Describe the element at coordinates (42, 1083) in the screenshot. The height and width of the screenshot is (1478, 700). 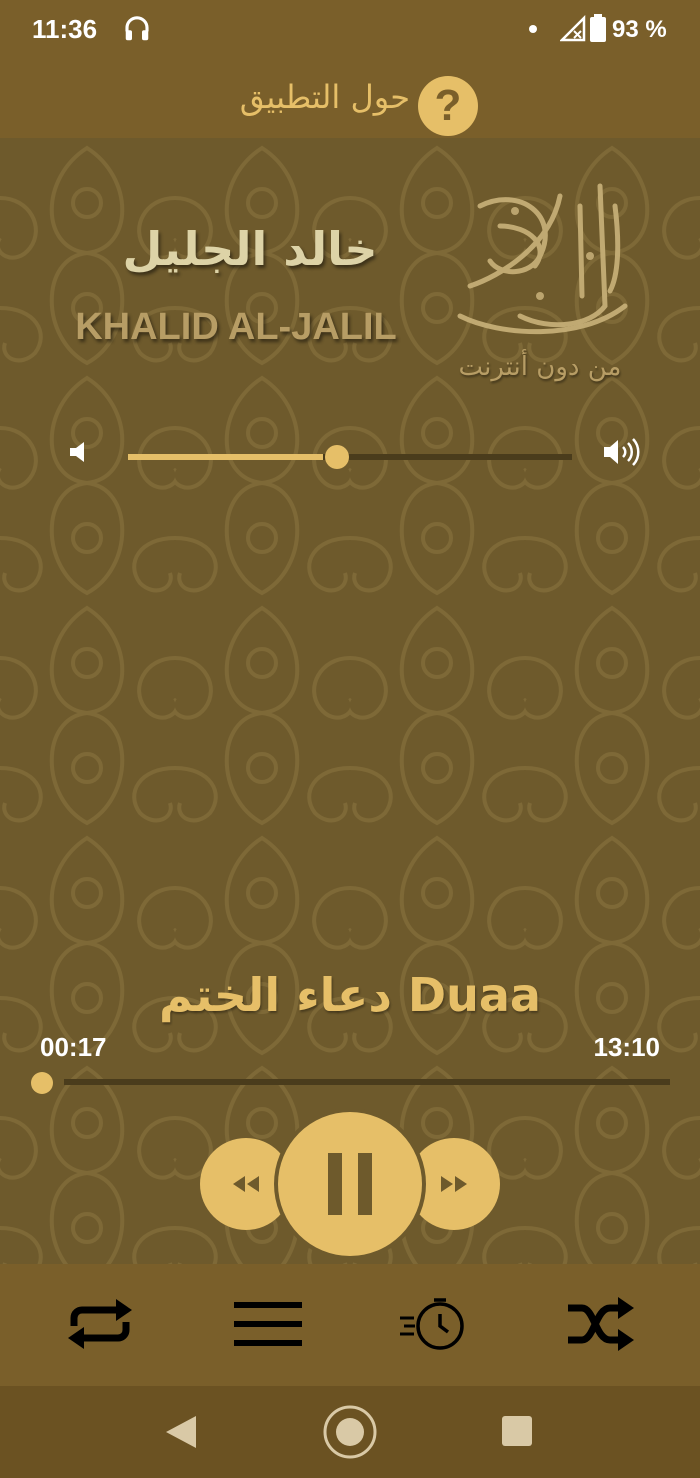
I see `seek-bar-thumb` at that location.